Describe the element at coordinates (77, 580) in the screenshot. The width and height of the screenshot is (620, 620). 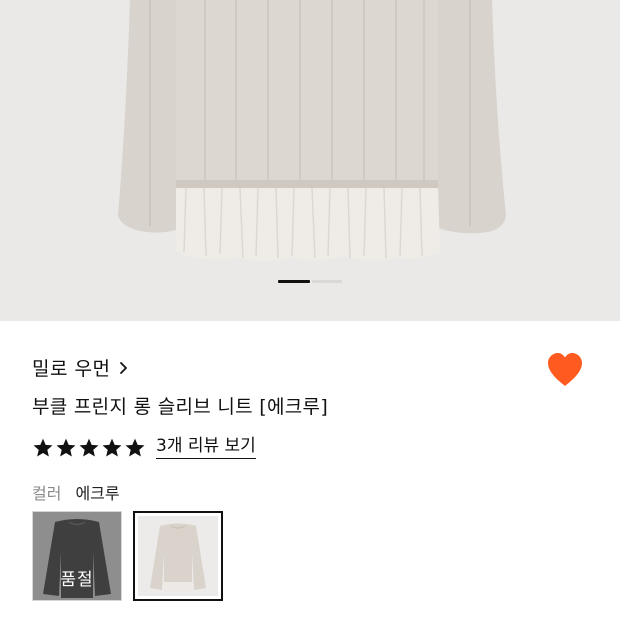
I see `sold-out-label: 품절` at that location.